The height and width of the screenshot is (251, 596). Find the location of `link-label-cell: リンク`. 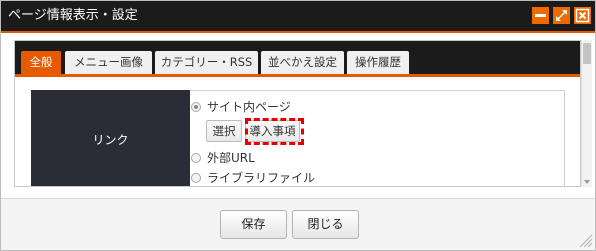

link-label-cell: リンク is located at coordinates (110, 138).